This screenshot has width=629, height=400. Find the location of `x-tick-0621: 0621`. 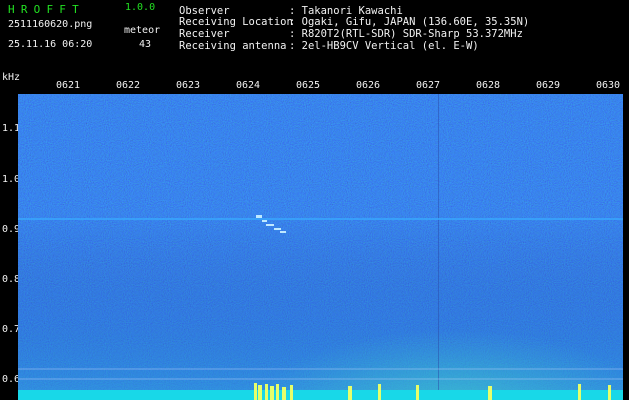

x-tick-0621: 0621 is located at coordinates (68, 85).